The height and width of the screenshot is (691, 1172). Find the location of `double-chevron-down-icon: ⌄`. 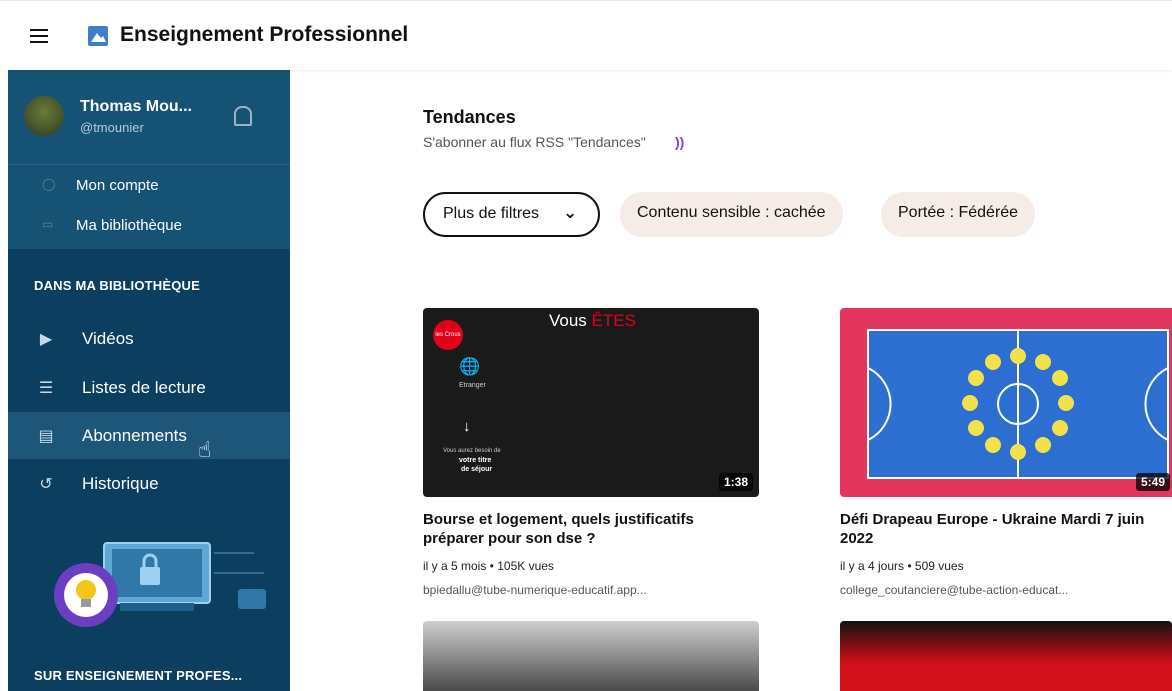

double-chevron-down-icon: ⌄ is located at coordinates (570, 212).